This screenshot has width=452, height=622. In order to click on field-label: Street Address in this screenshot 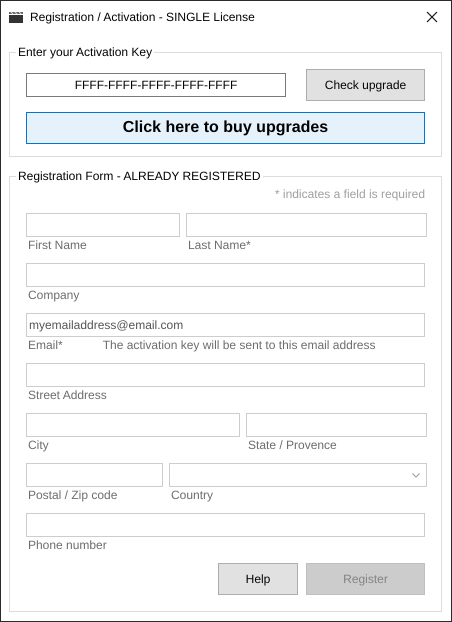, I will do `click(67, 395)`.